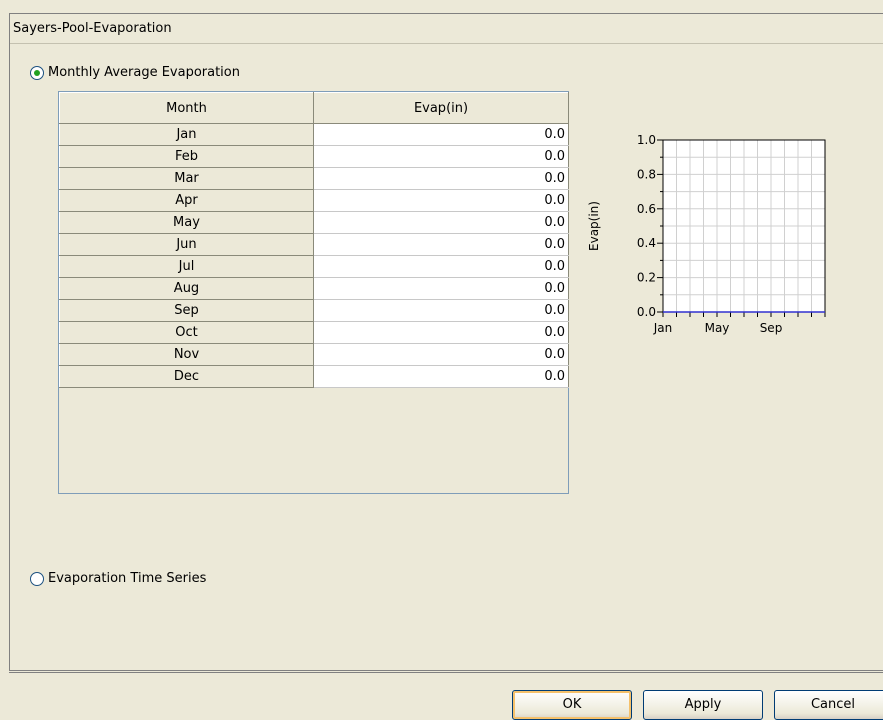 The width and height of the screenshot is (883, 720). What do you see at coordinates (572, 705) in the screenshot?
I see `ok-button: OK` at bounding box center [572, 705].